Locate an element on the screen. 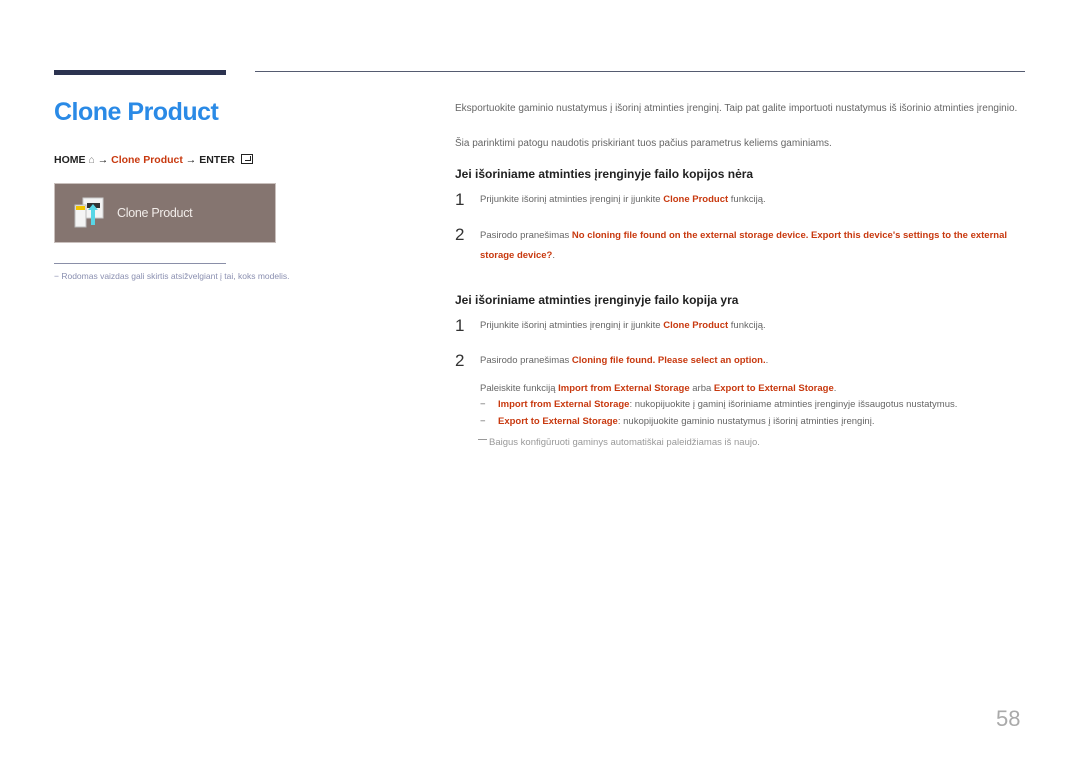 The image size is (1080, 763). breadcrumb: HOME ⌂ → Clone Product → ENTER is located at coordinates (153, 159).